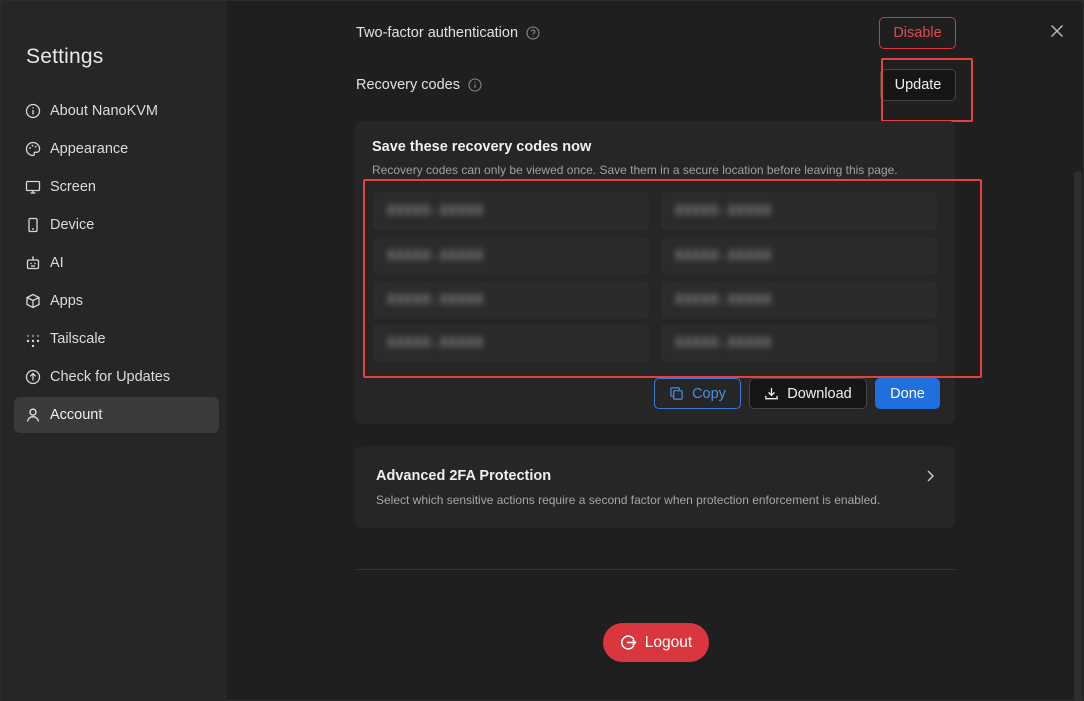 The height and width of the screenshot is (701, 1084). Describe the element at coordinates (918, 85) in the screenshot. I see `update-recovery-codes-button: Update` at that location.